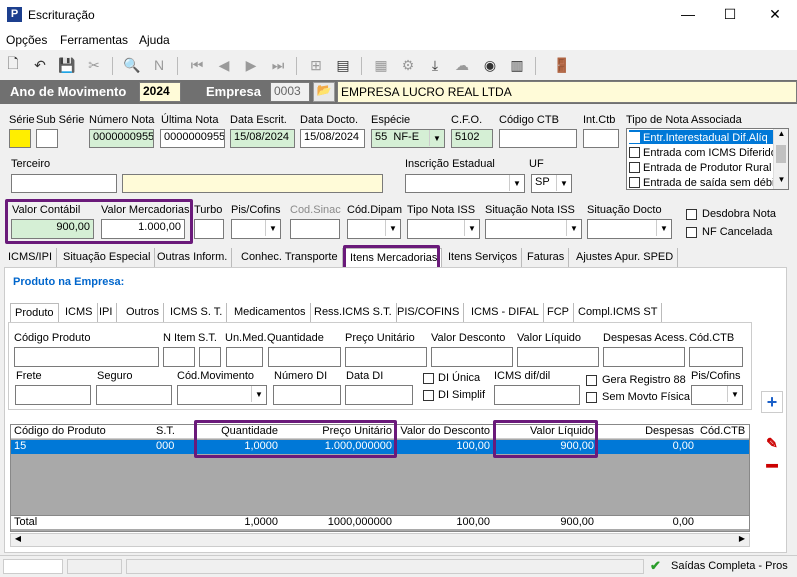 The height and width of the screenshot is (577, 797). I want to click on serie-field, so click(20, 138).